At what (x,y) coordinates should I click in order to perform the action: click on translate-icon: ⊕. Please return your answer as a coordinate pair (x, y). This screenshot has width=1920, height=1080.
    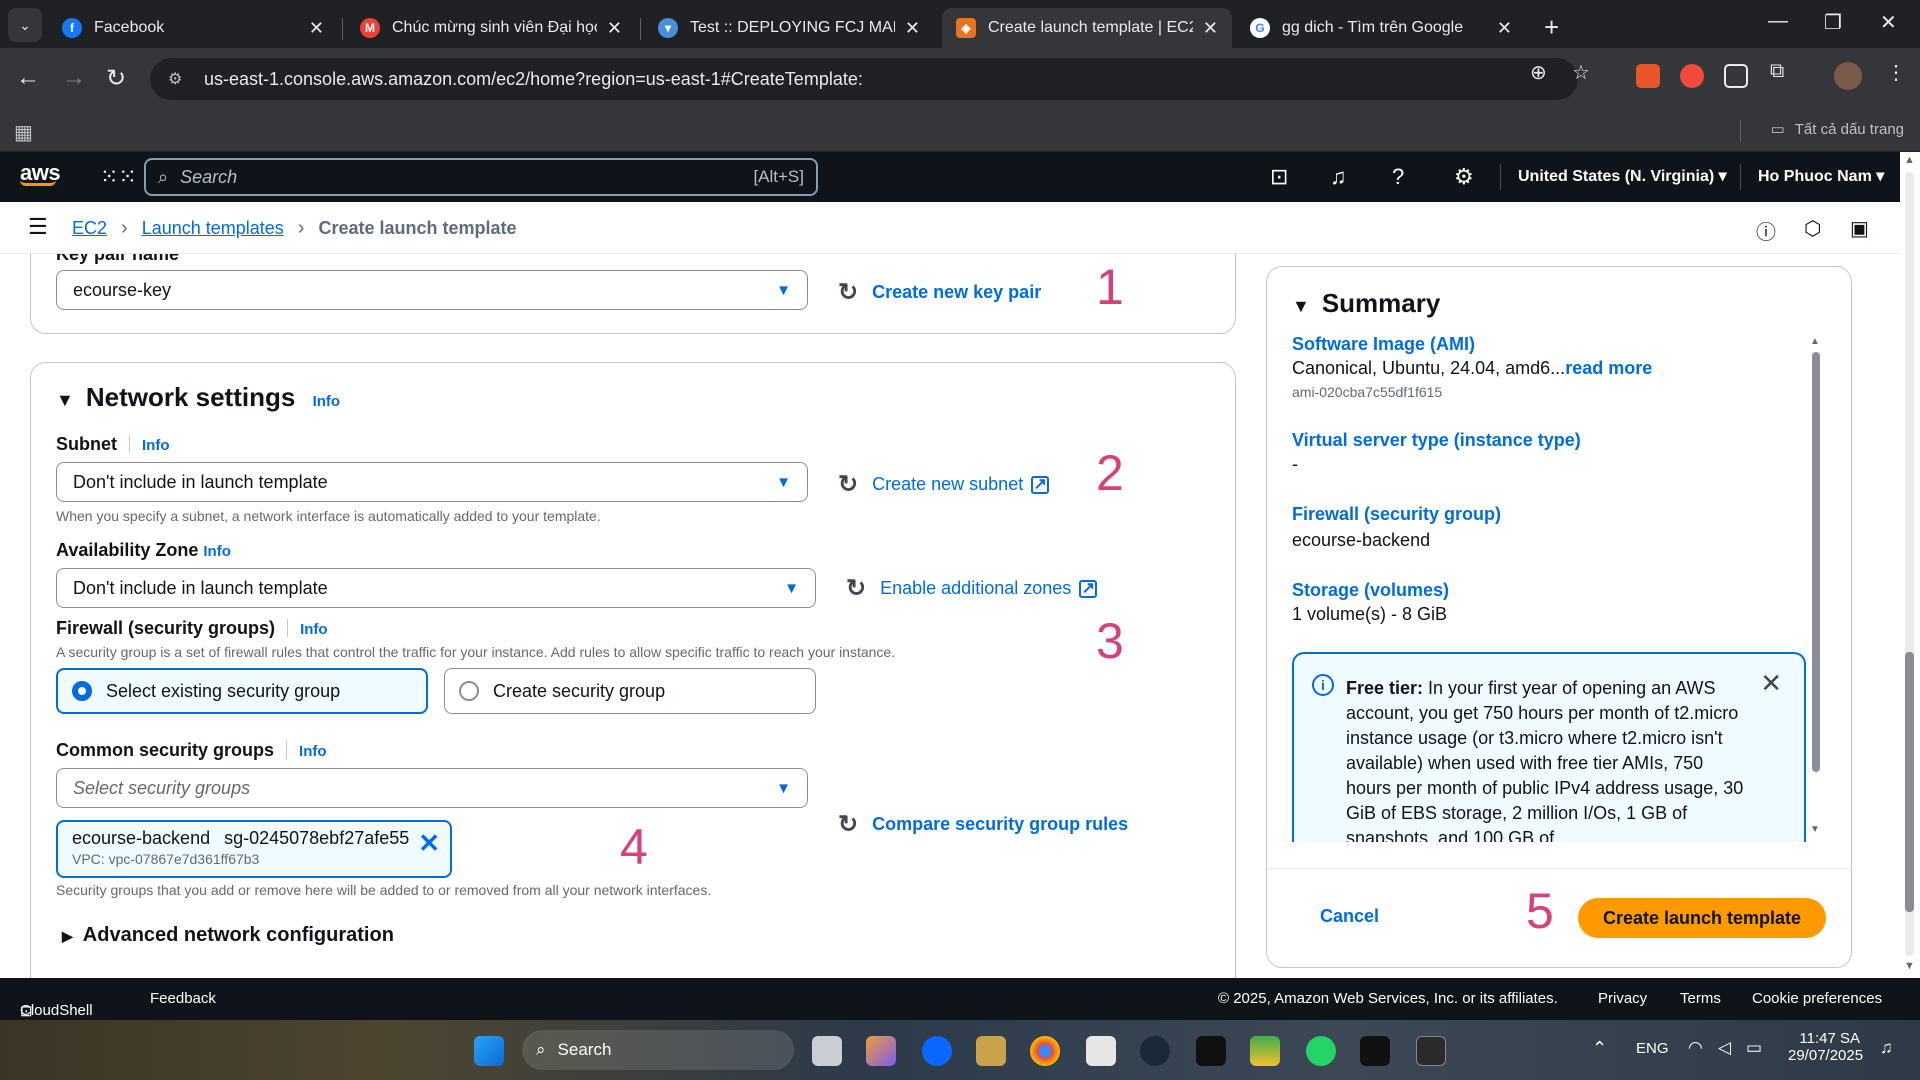
    Looking at the image, I should click on (1538, 72).